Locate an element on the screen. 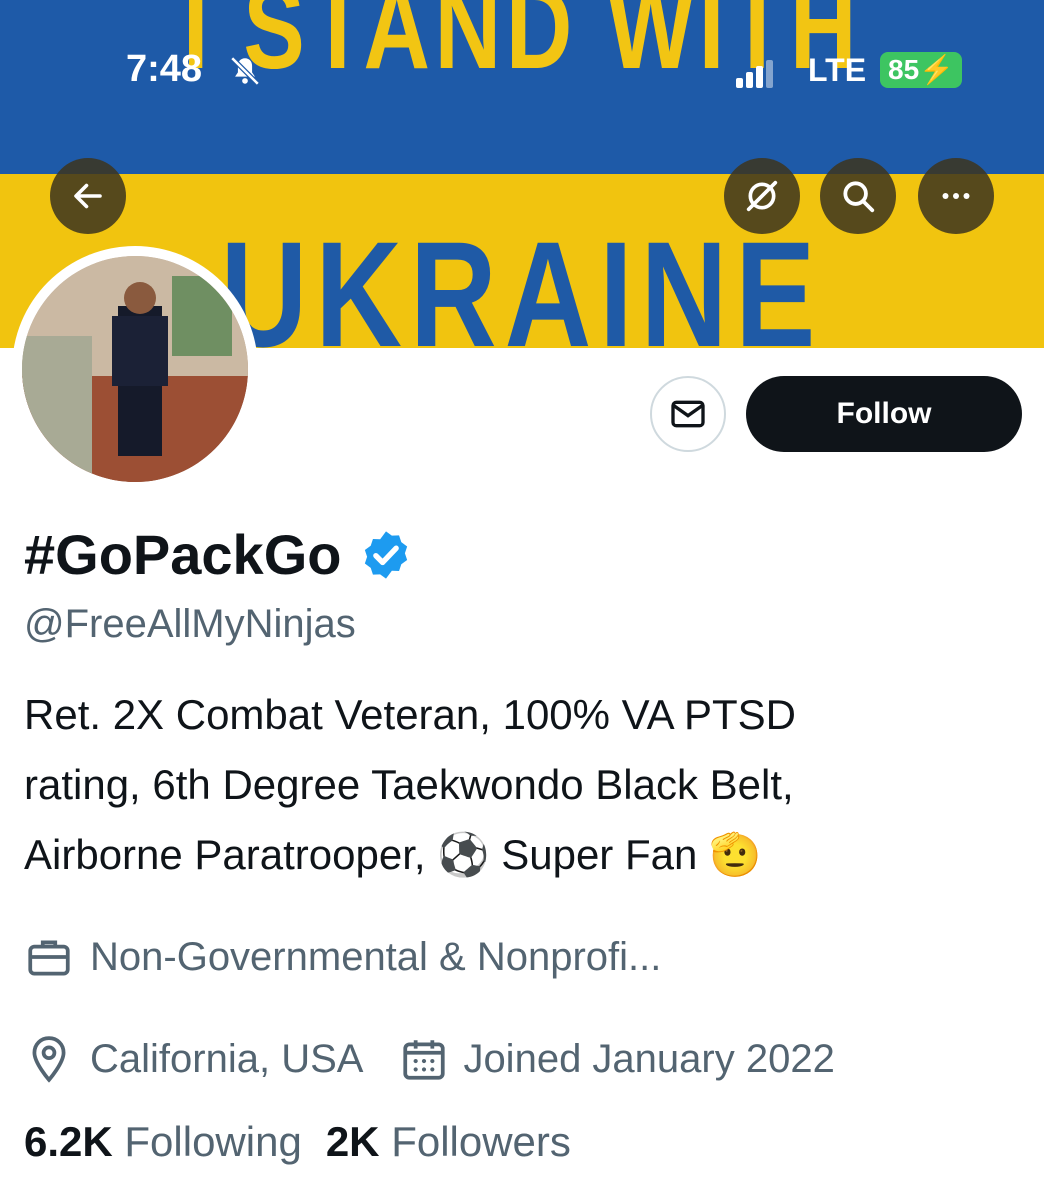 Image resolution: width=1044 pixels, height=1200 pixels. following-count: 6.2K is located at coordinates (68, 1141).